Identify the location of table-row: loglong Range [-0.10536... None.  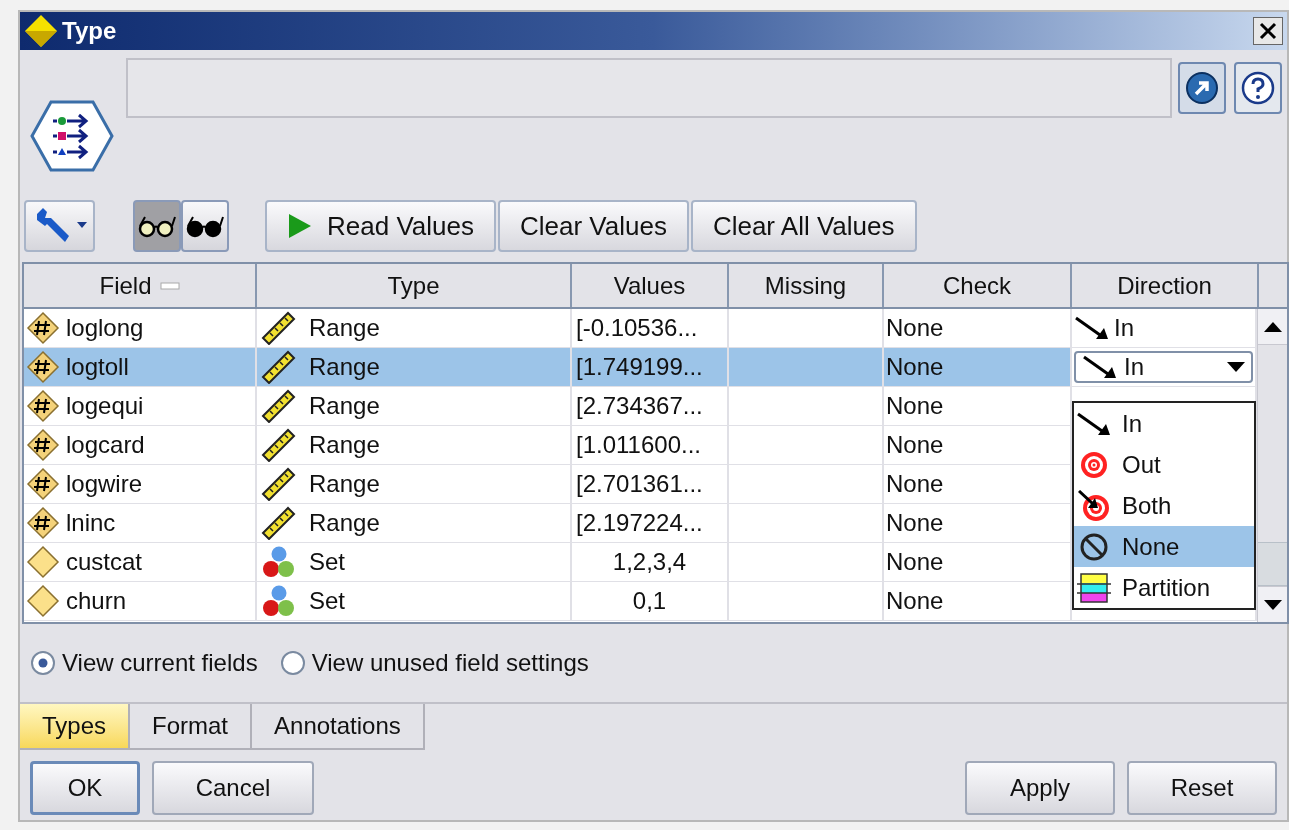
(548, 328).